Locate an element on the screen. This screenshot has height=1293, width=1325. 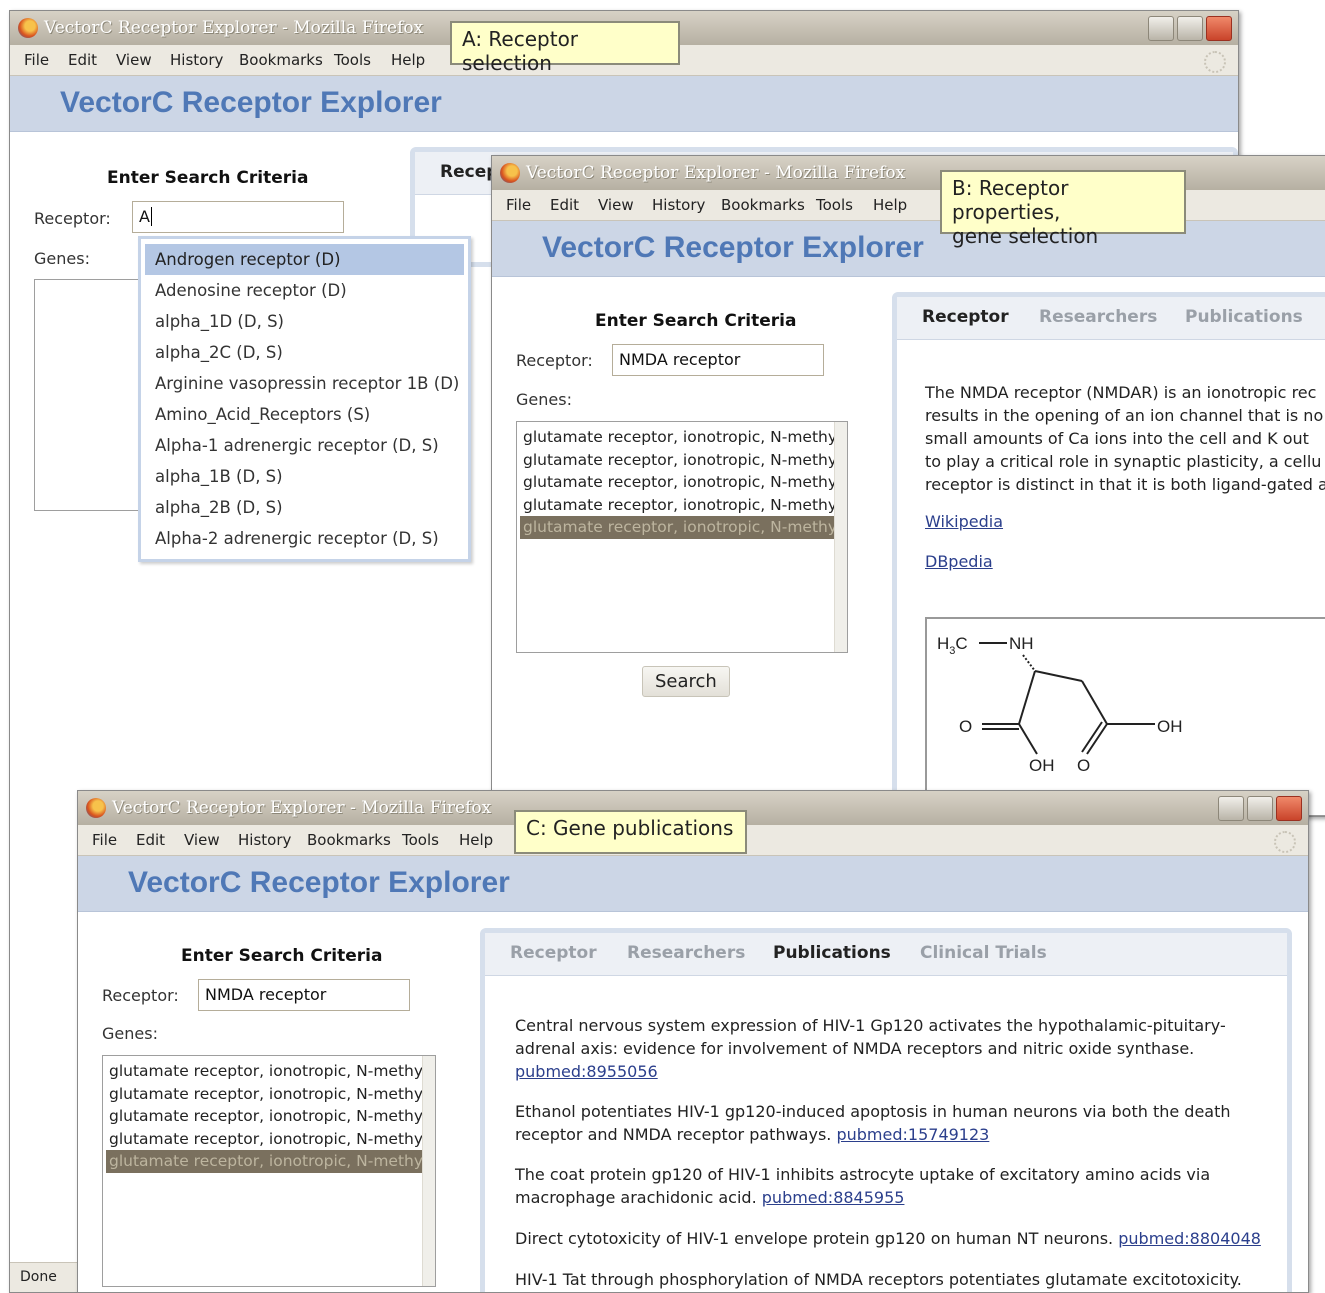
throbber-icon is located at coordinates (1285, 842).